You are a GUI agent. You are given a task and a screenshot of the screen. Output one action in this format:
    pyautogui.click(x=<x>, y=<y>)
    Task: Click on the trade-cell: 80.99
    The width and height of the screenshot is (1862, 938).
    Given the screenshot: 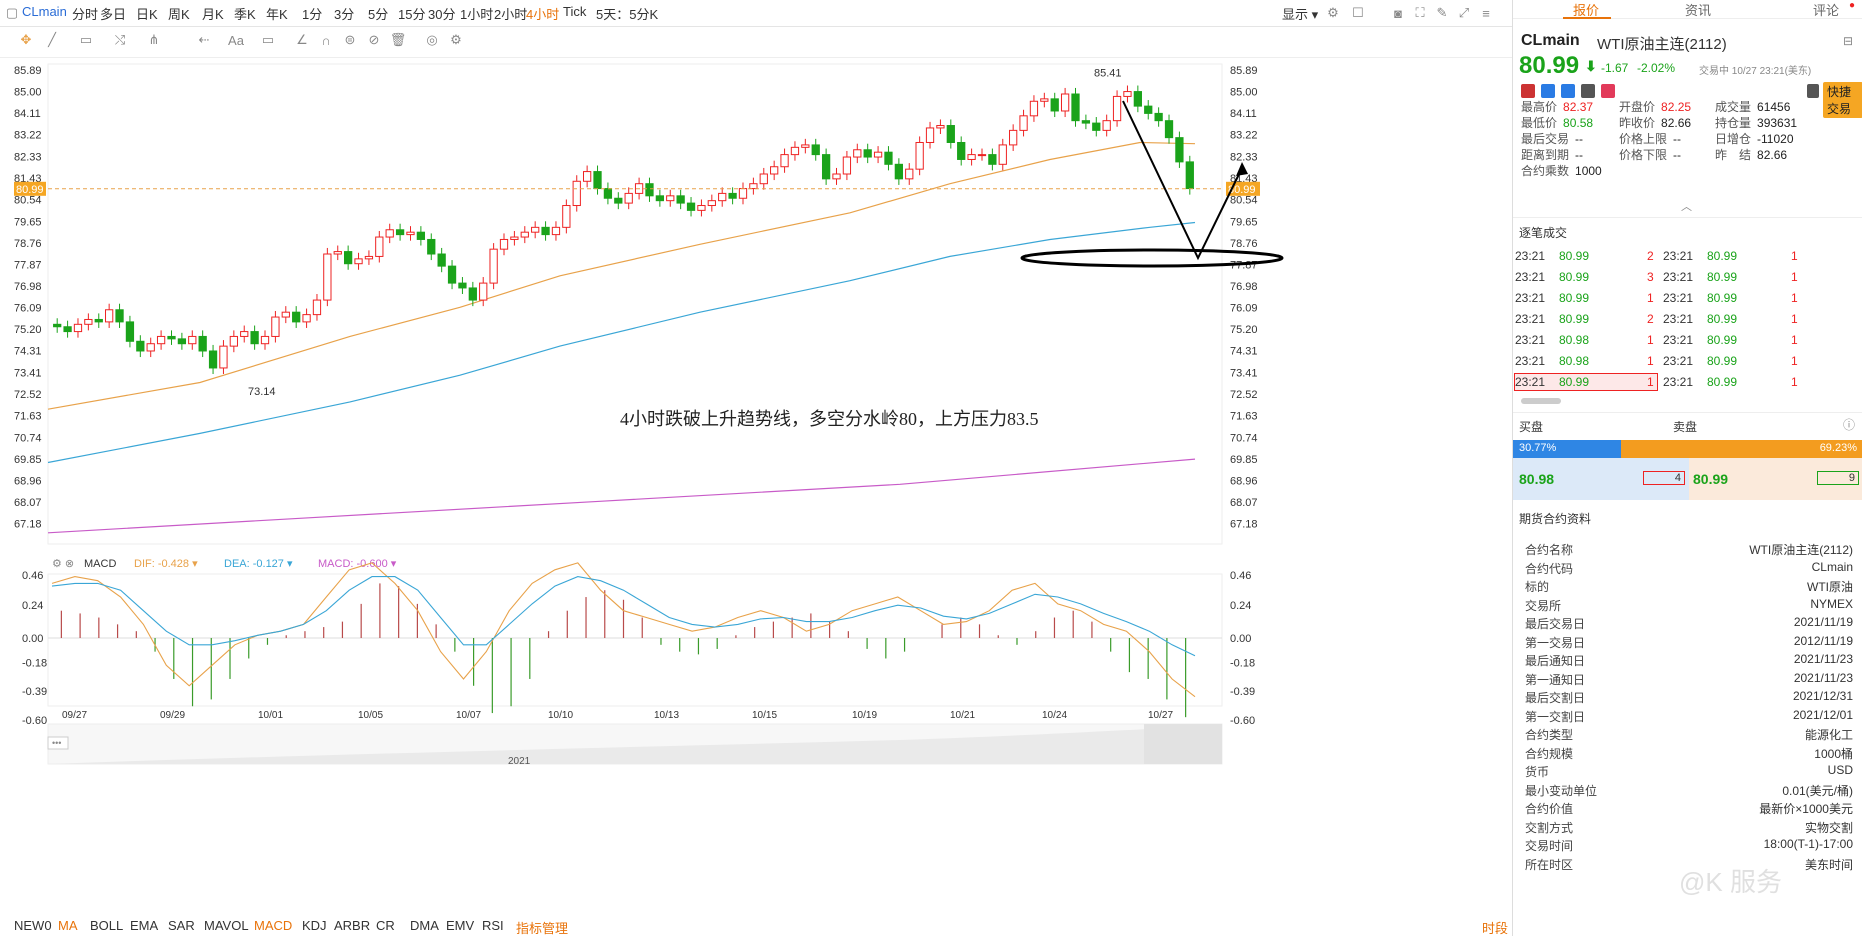 What is the action you would take?
    pyautogui.click(x=1722, y=256)
    